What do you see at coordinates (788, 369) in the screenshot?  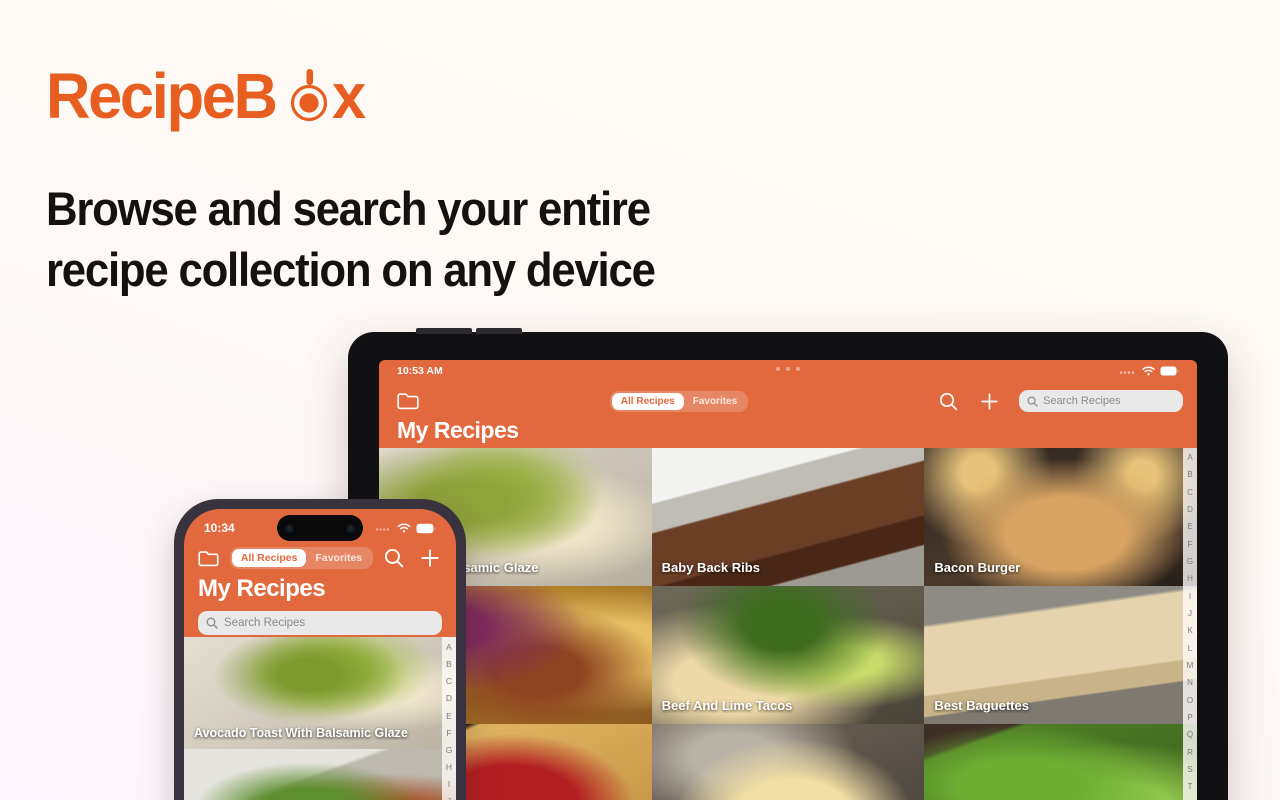 I see `tablet-camera-dots` at bounding box center [788, 369].